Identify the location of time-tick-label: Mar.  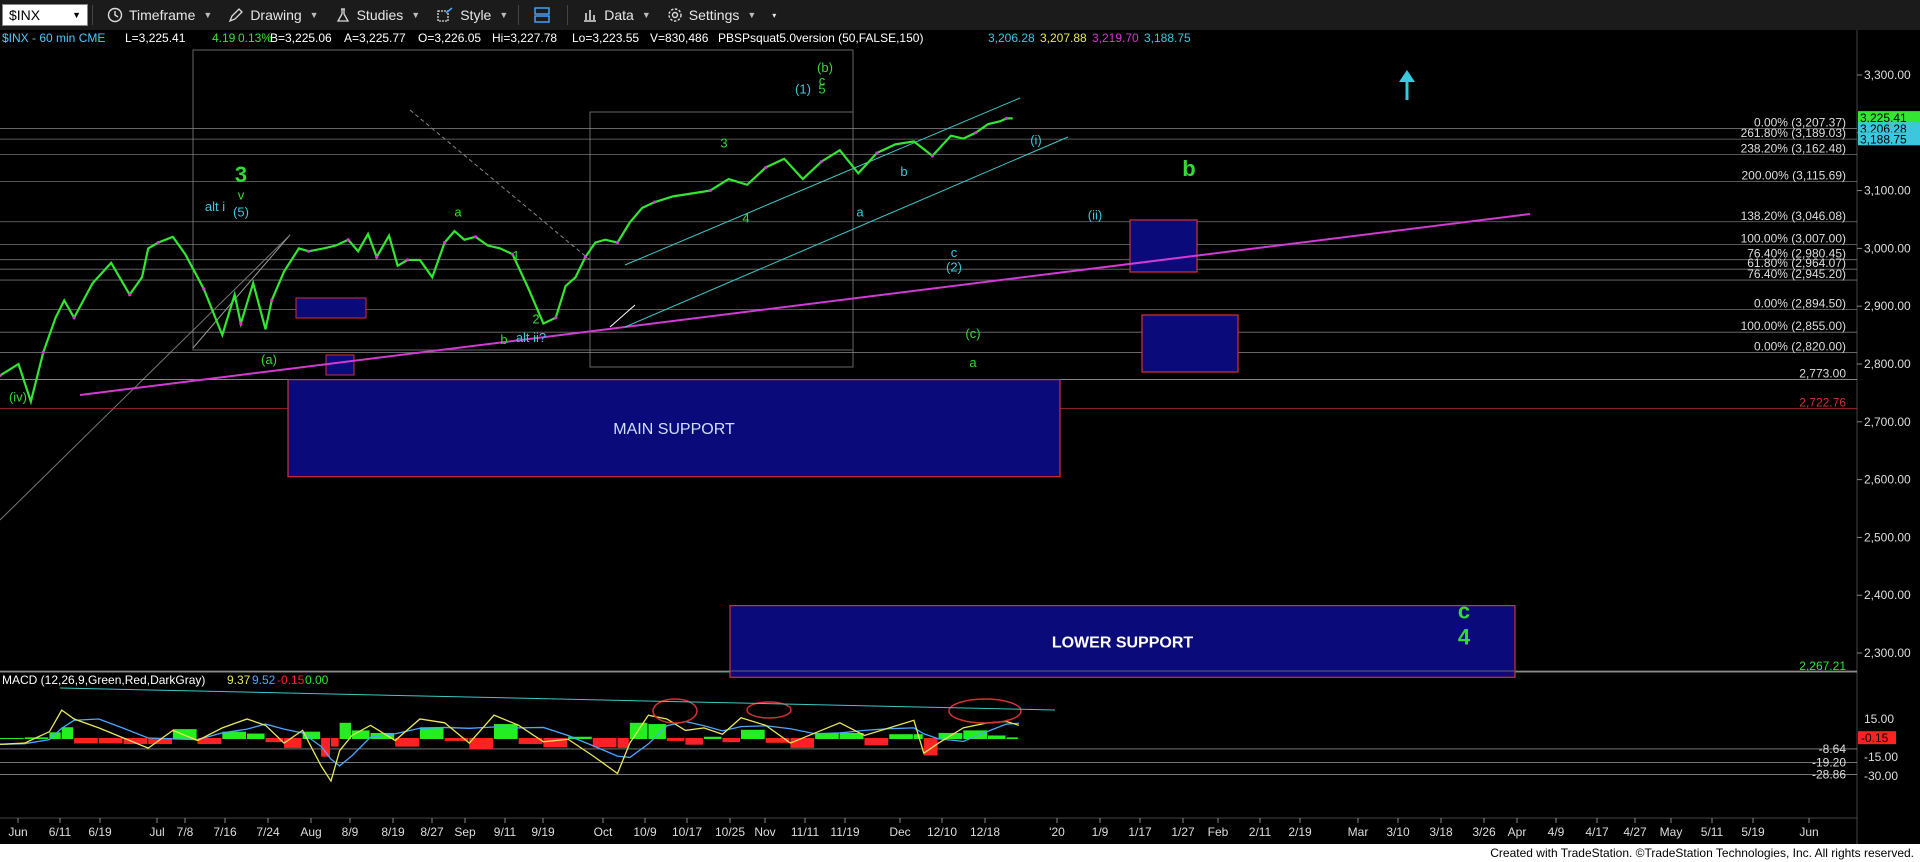
(1358, 832).